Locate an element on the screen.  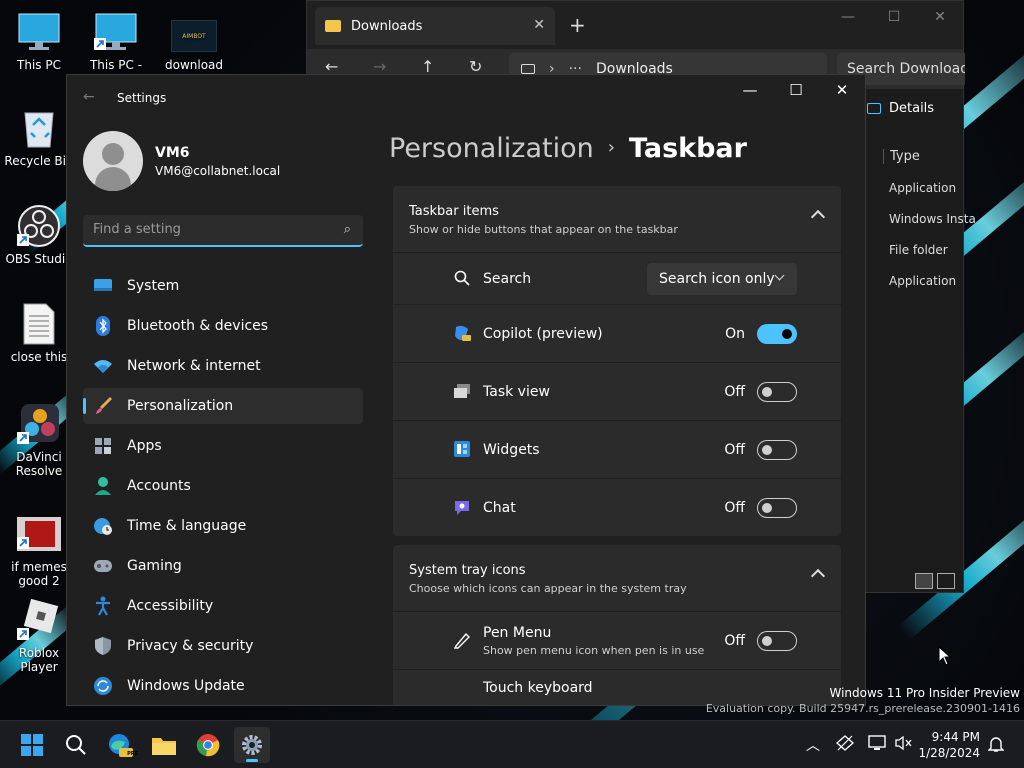
volume-muted-icon is located at coordinates (903, 745).